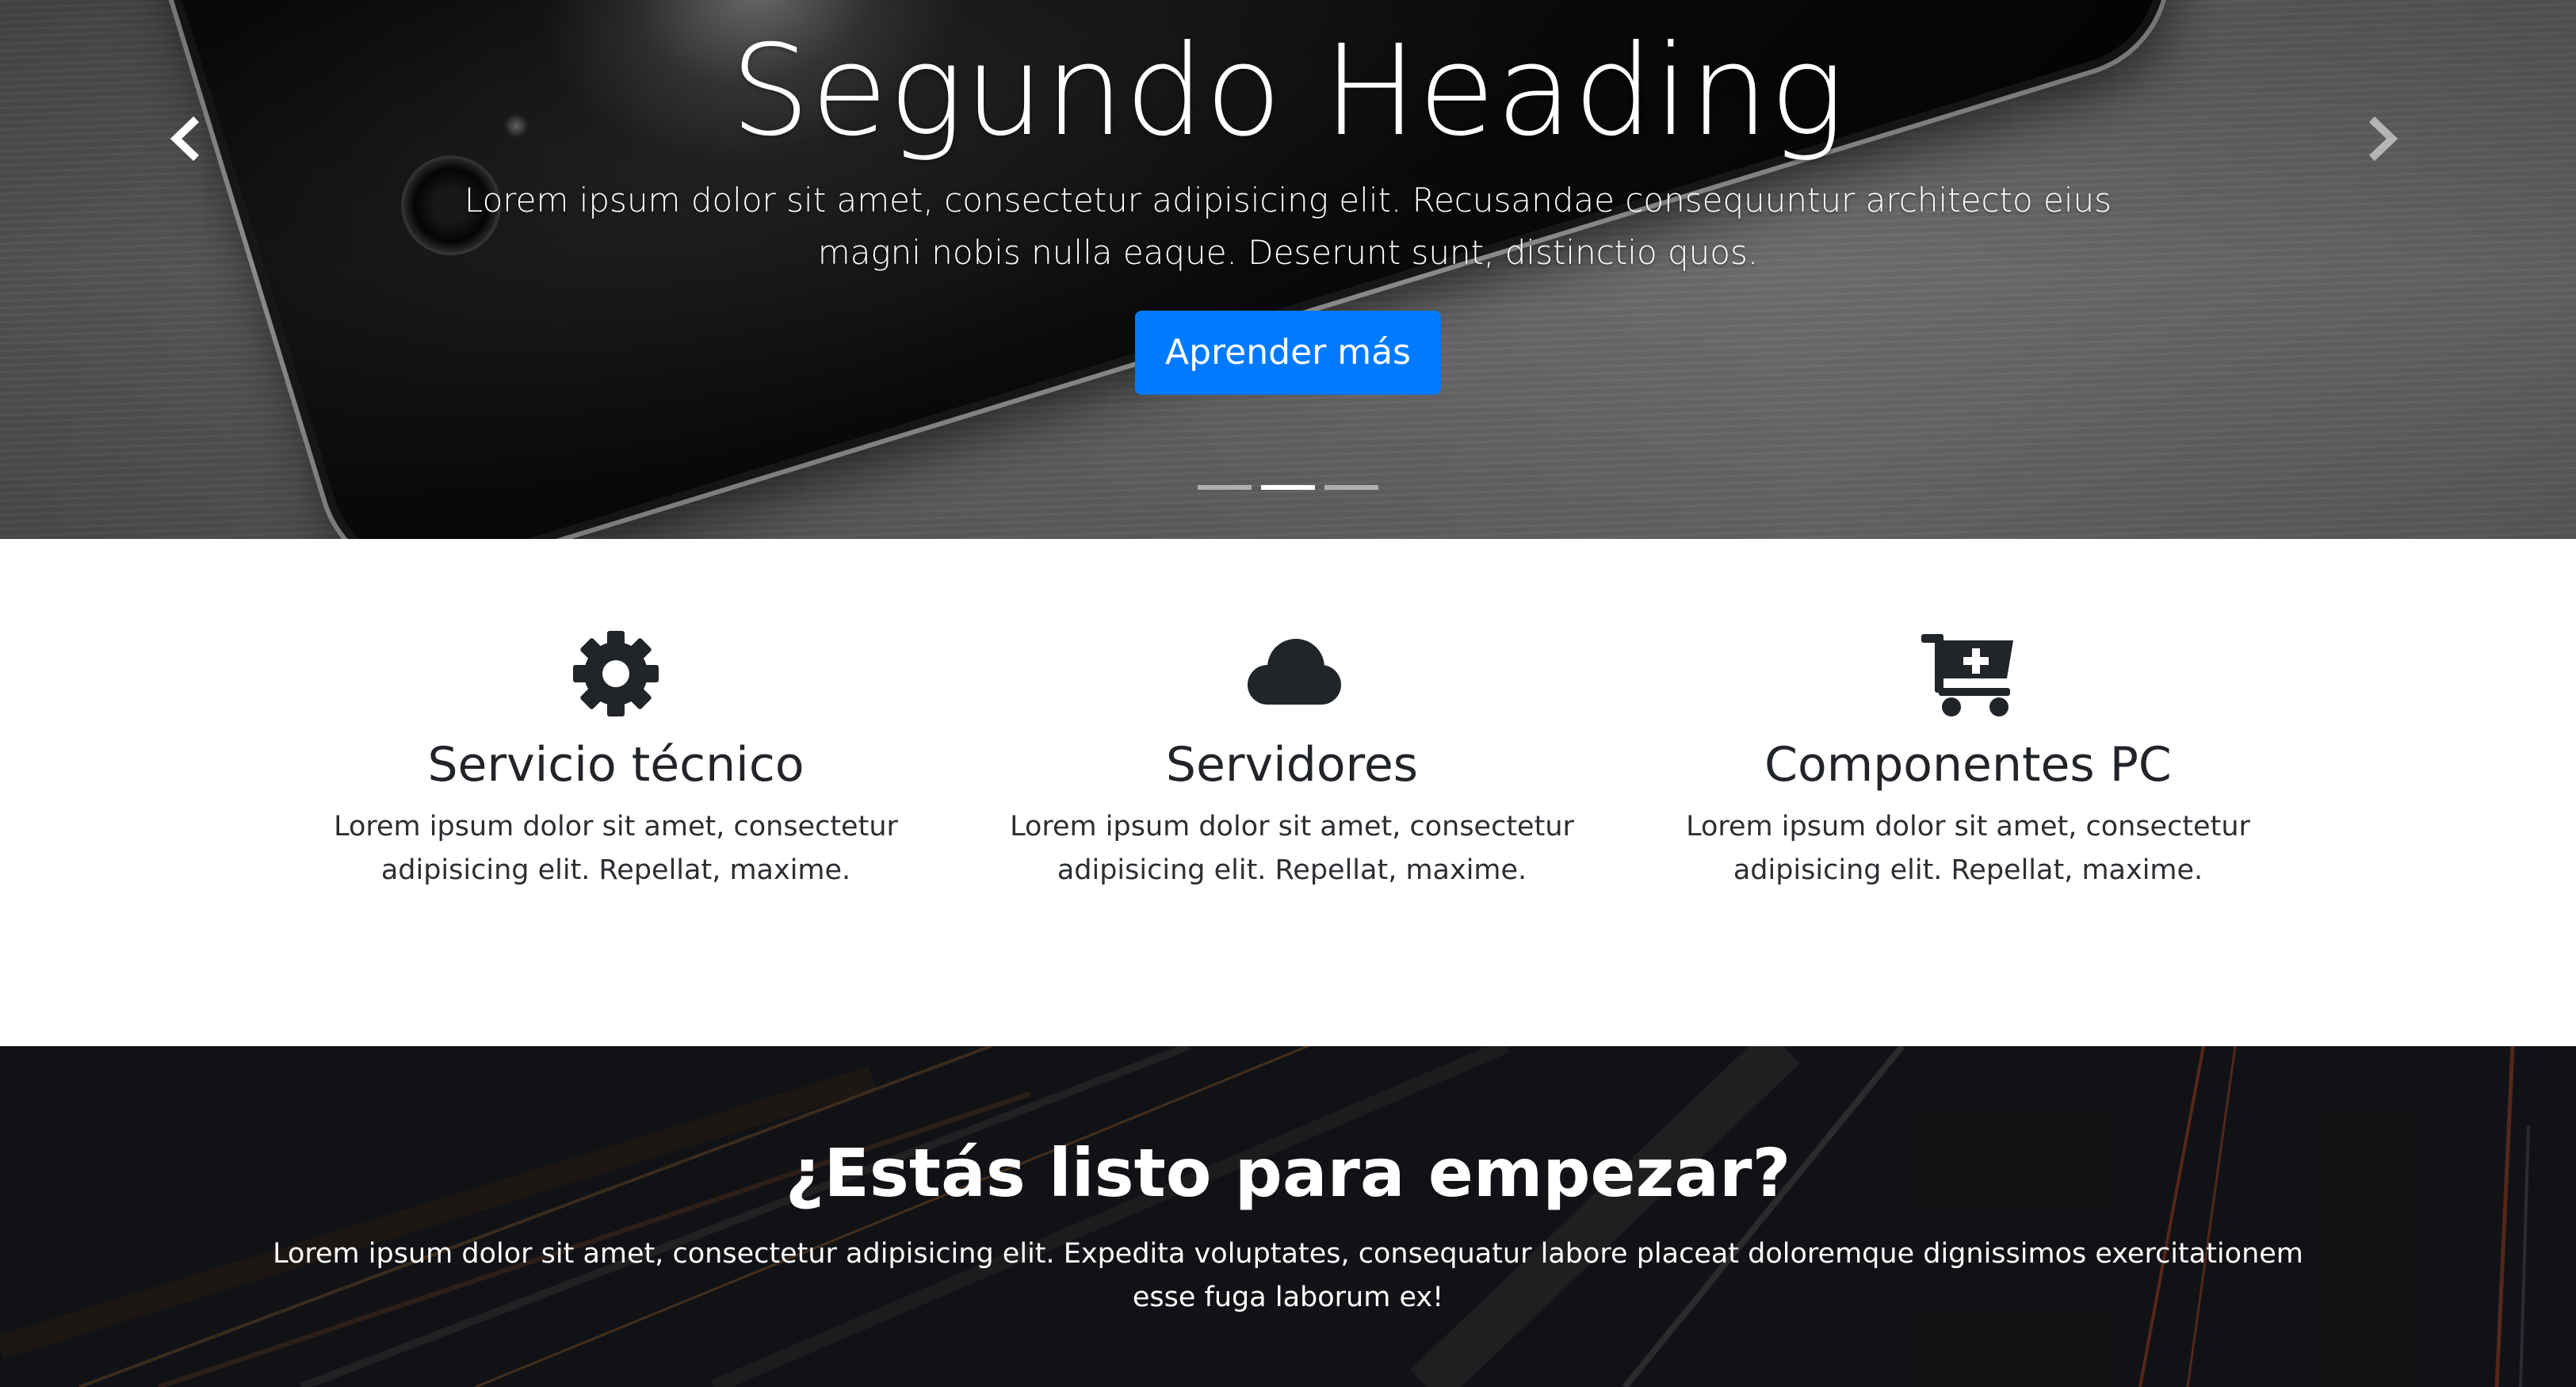 The width and height of the screenshot is (2576, 1387). I want to click on cart-plus-icon, so click(1967, 675).